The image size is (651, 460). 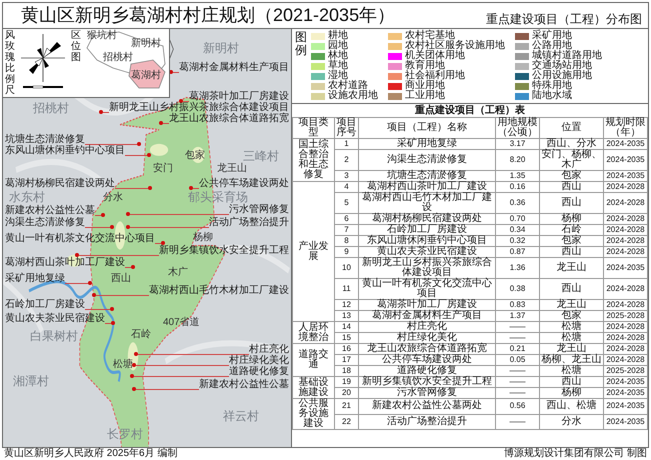 I want to click on table-cell: 2, so click(x=346, y=160).